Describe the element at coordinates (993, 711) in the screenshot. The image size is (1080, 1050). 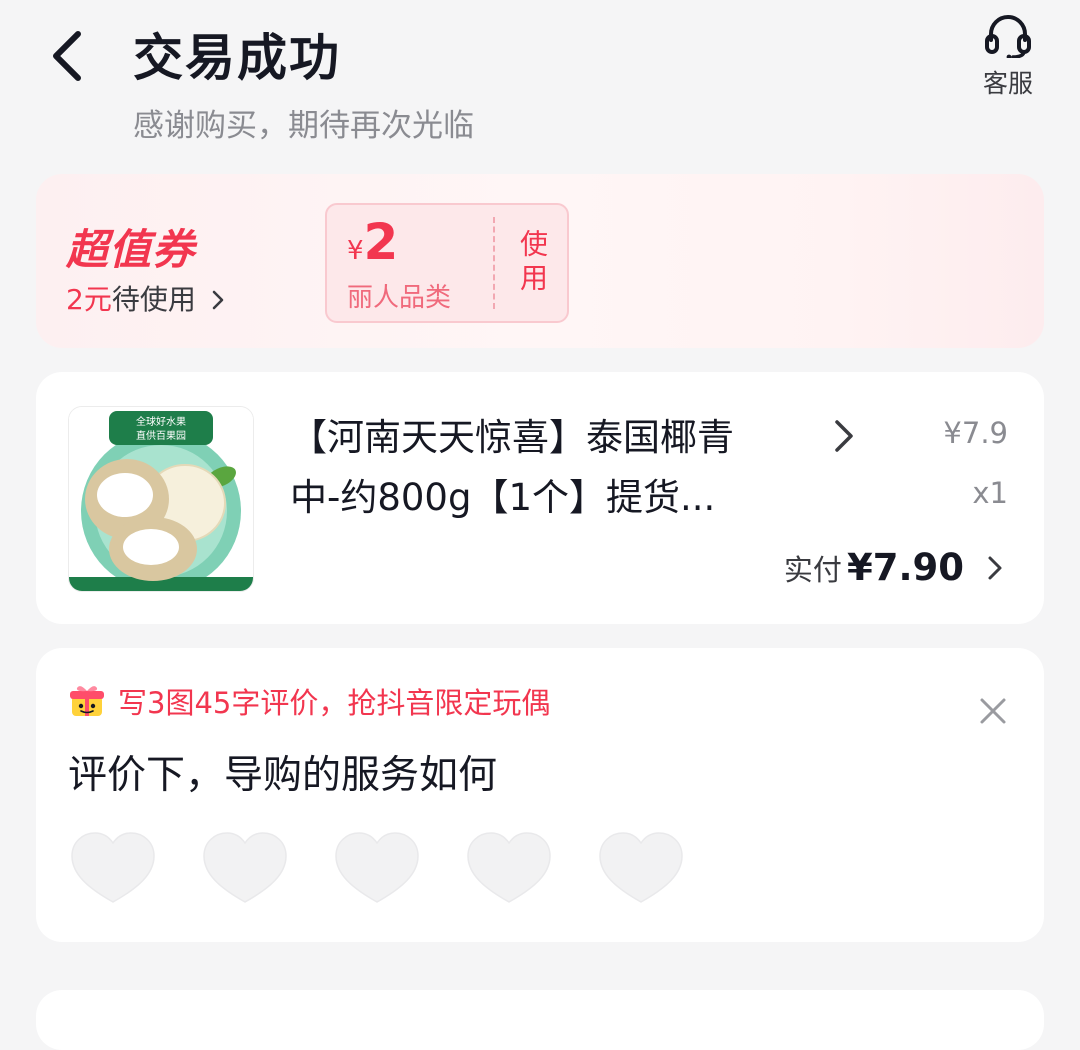
I see `close-icon` at that location.